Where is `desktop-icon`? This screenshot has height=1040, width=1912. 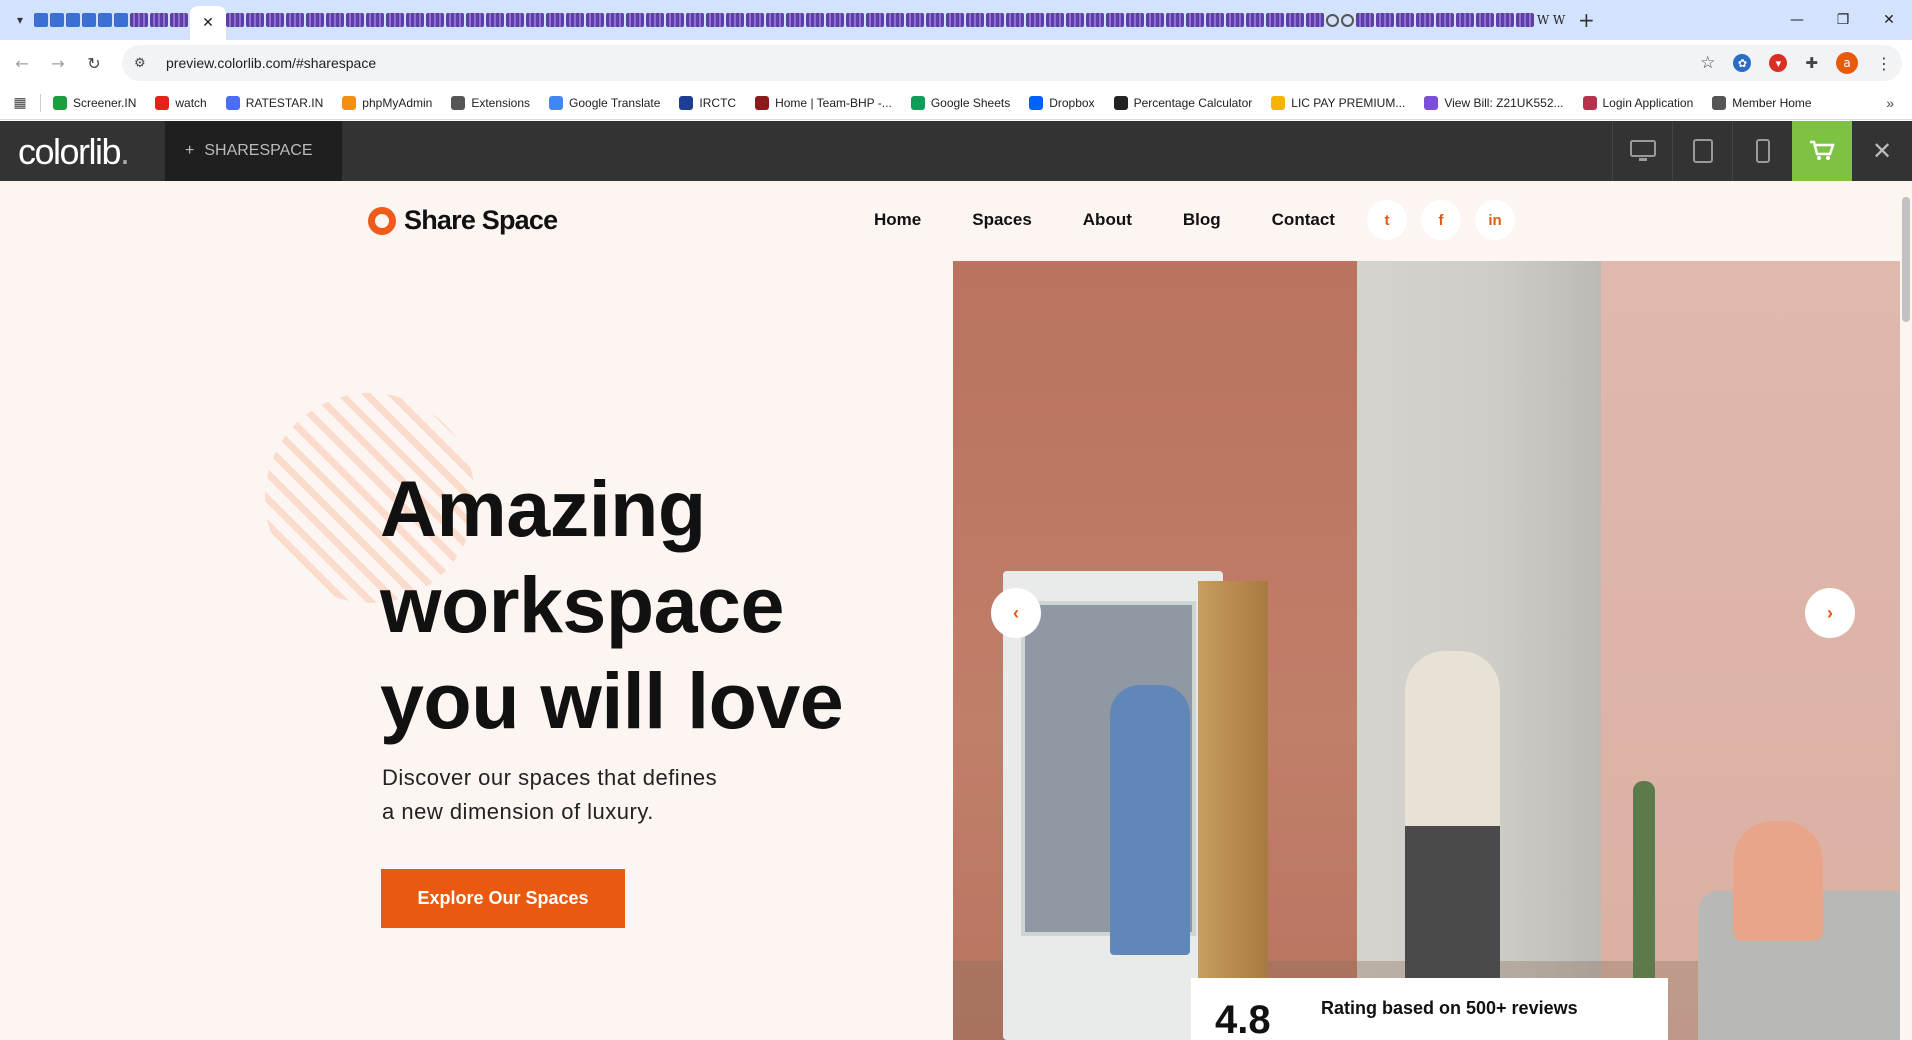 desktop-icon is located at coordinates (1642, 151).